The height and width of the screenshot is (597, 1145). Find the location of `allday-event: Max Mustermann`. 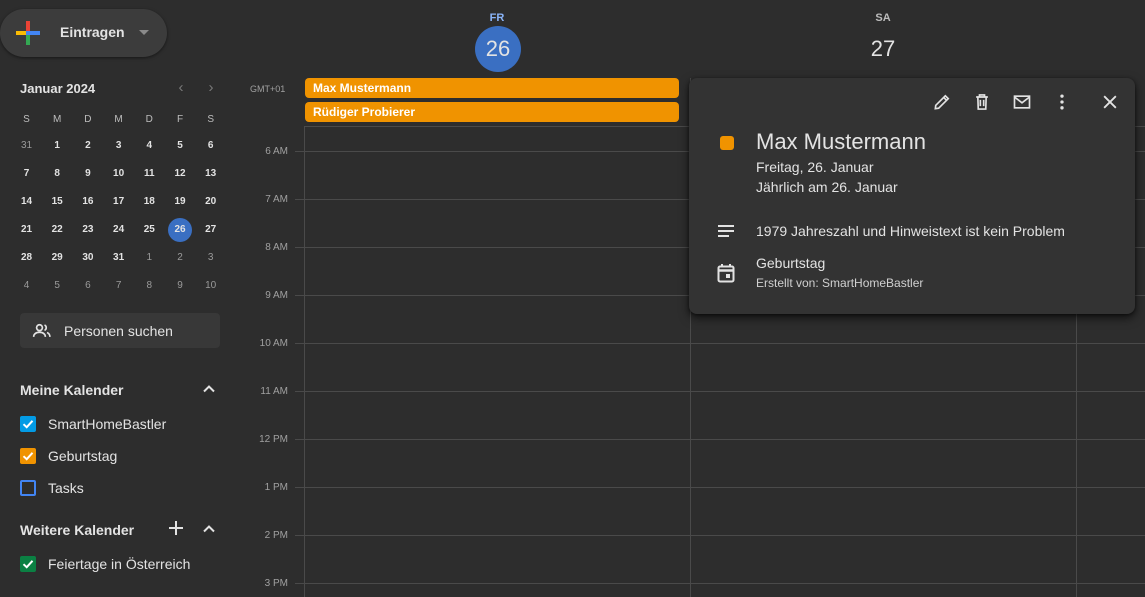

allday-event: Max Mustermann is located at coordinates (492, 88).